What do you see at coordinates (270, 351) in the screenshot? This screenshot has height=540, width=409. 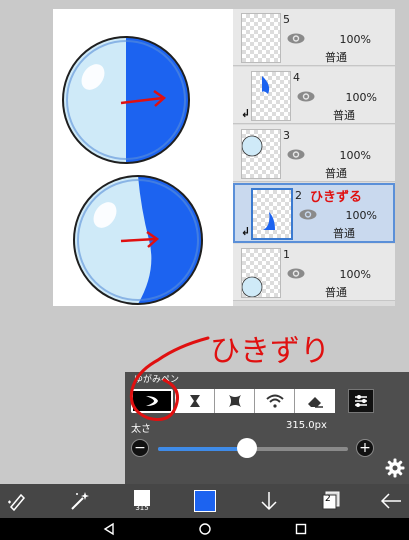 I see `annotation-drag-note: ひきずり` at bounding box center [270, 351].